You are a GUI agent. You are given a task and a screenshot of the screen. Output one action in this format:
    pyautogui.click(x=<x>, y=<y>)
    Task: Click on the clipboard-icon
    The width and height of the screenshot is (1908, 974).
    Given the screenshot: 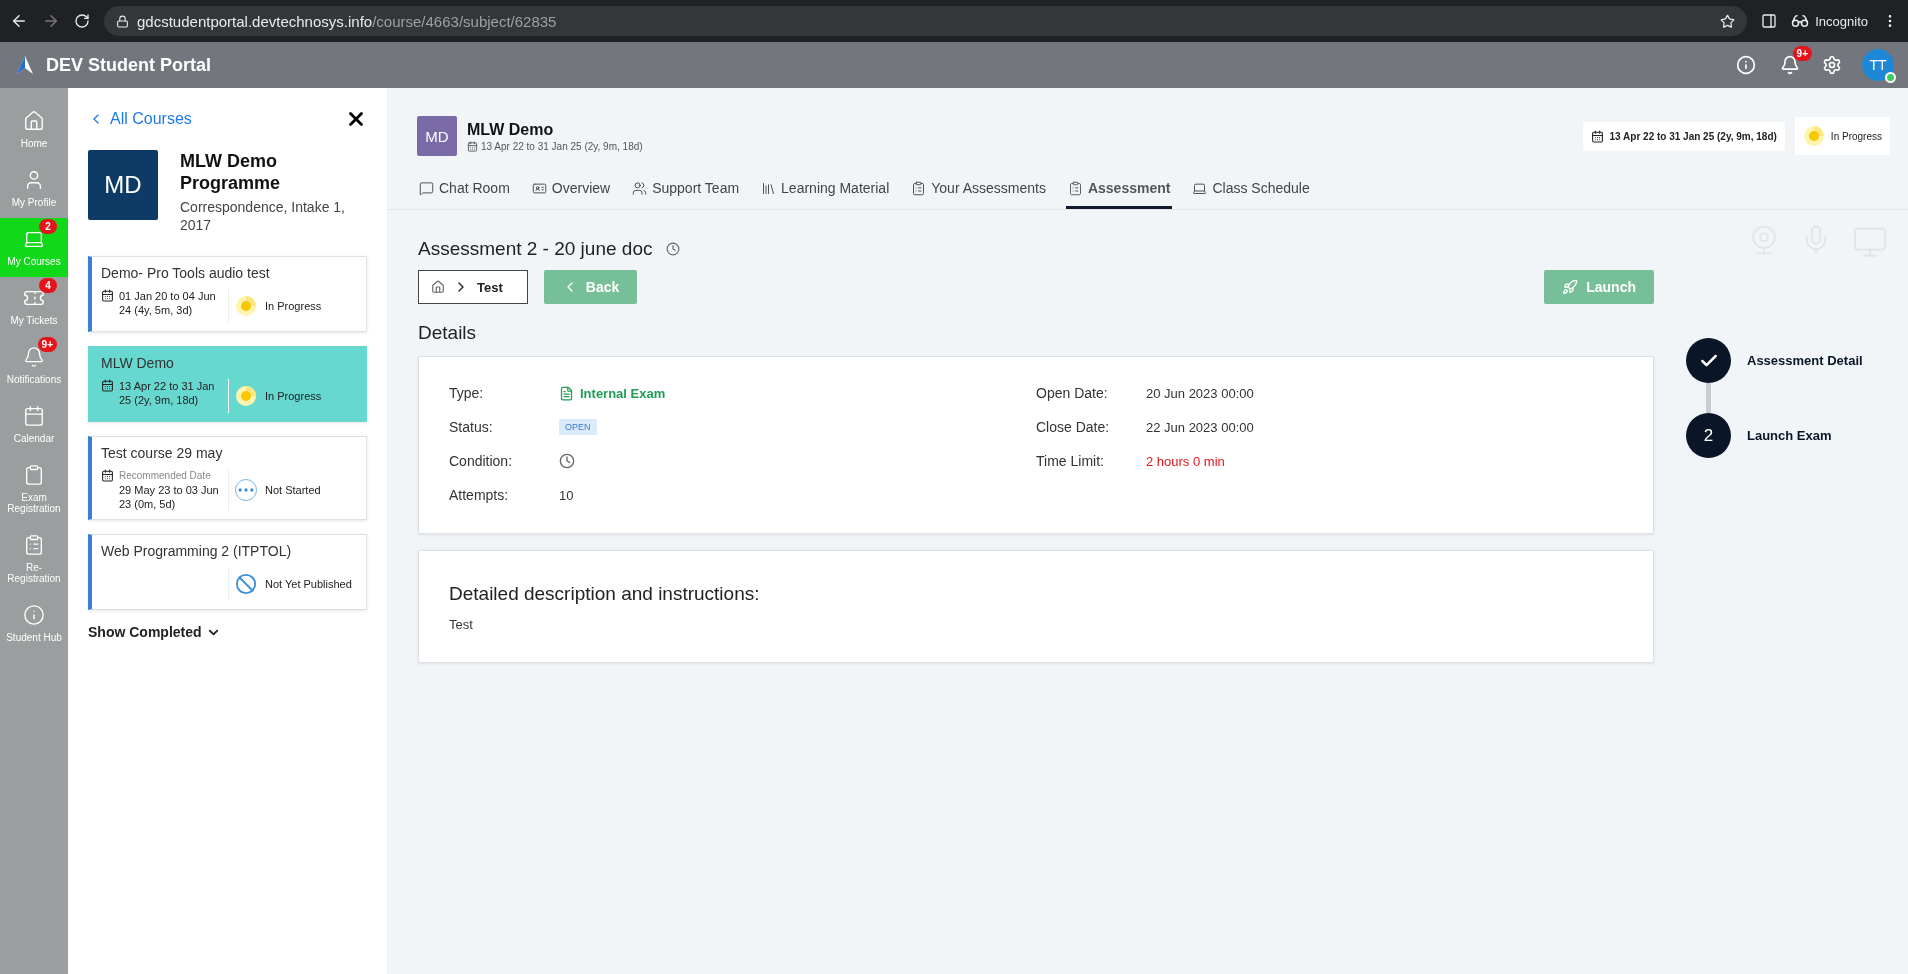 What is the action you would take?
    pyautogui.click(x=34, y=475)
    